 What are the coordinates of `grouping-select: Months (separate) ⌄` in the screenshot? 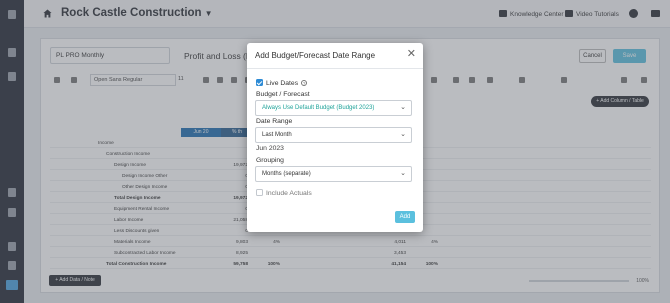 It's located at (333, 174).